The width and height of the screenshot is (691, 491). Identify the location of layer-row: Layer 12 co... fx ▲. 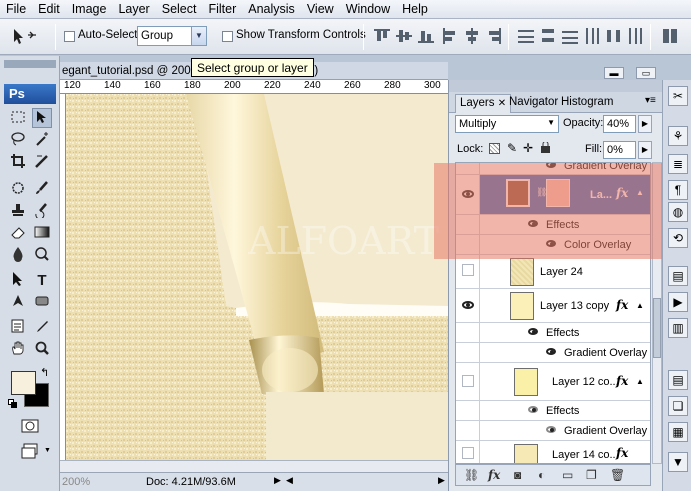
(553, 382).